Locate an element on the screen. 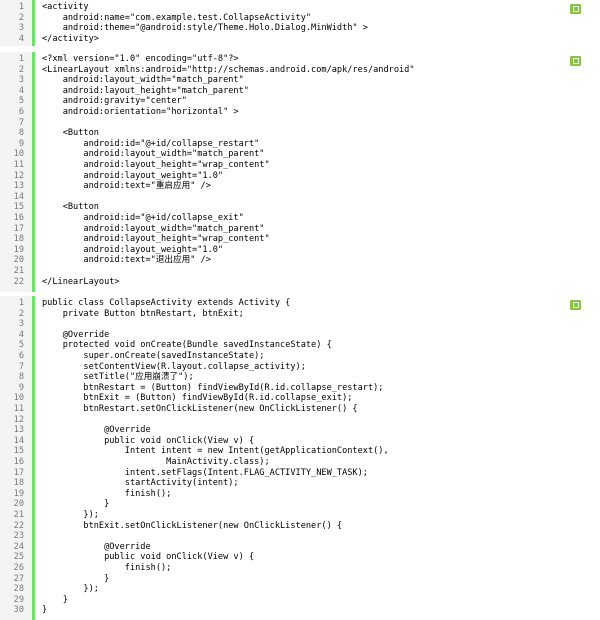 The width and height of the screenshot is (600, 620). line-number: 1 is located at coordinates (21, 303).